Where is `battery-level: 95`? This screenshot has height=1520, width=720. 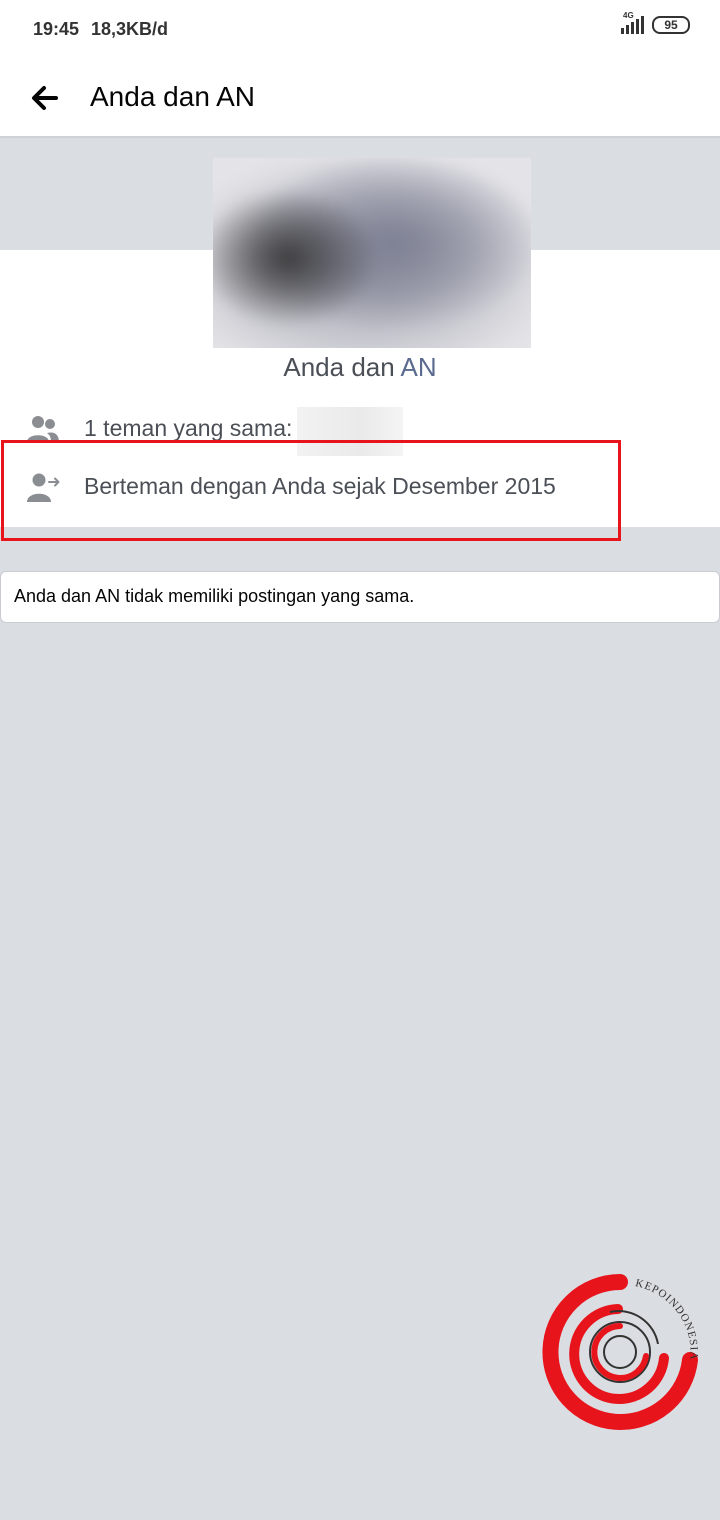 battery-level: 95 is located at coordinates (671, 25).